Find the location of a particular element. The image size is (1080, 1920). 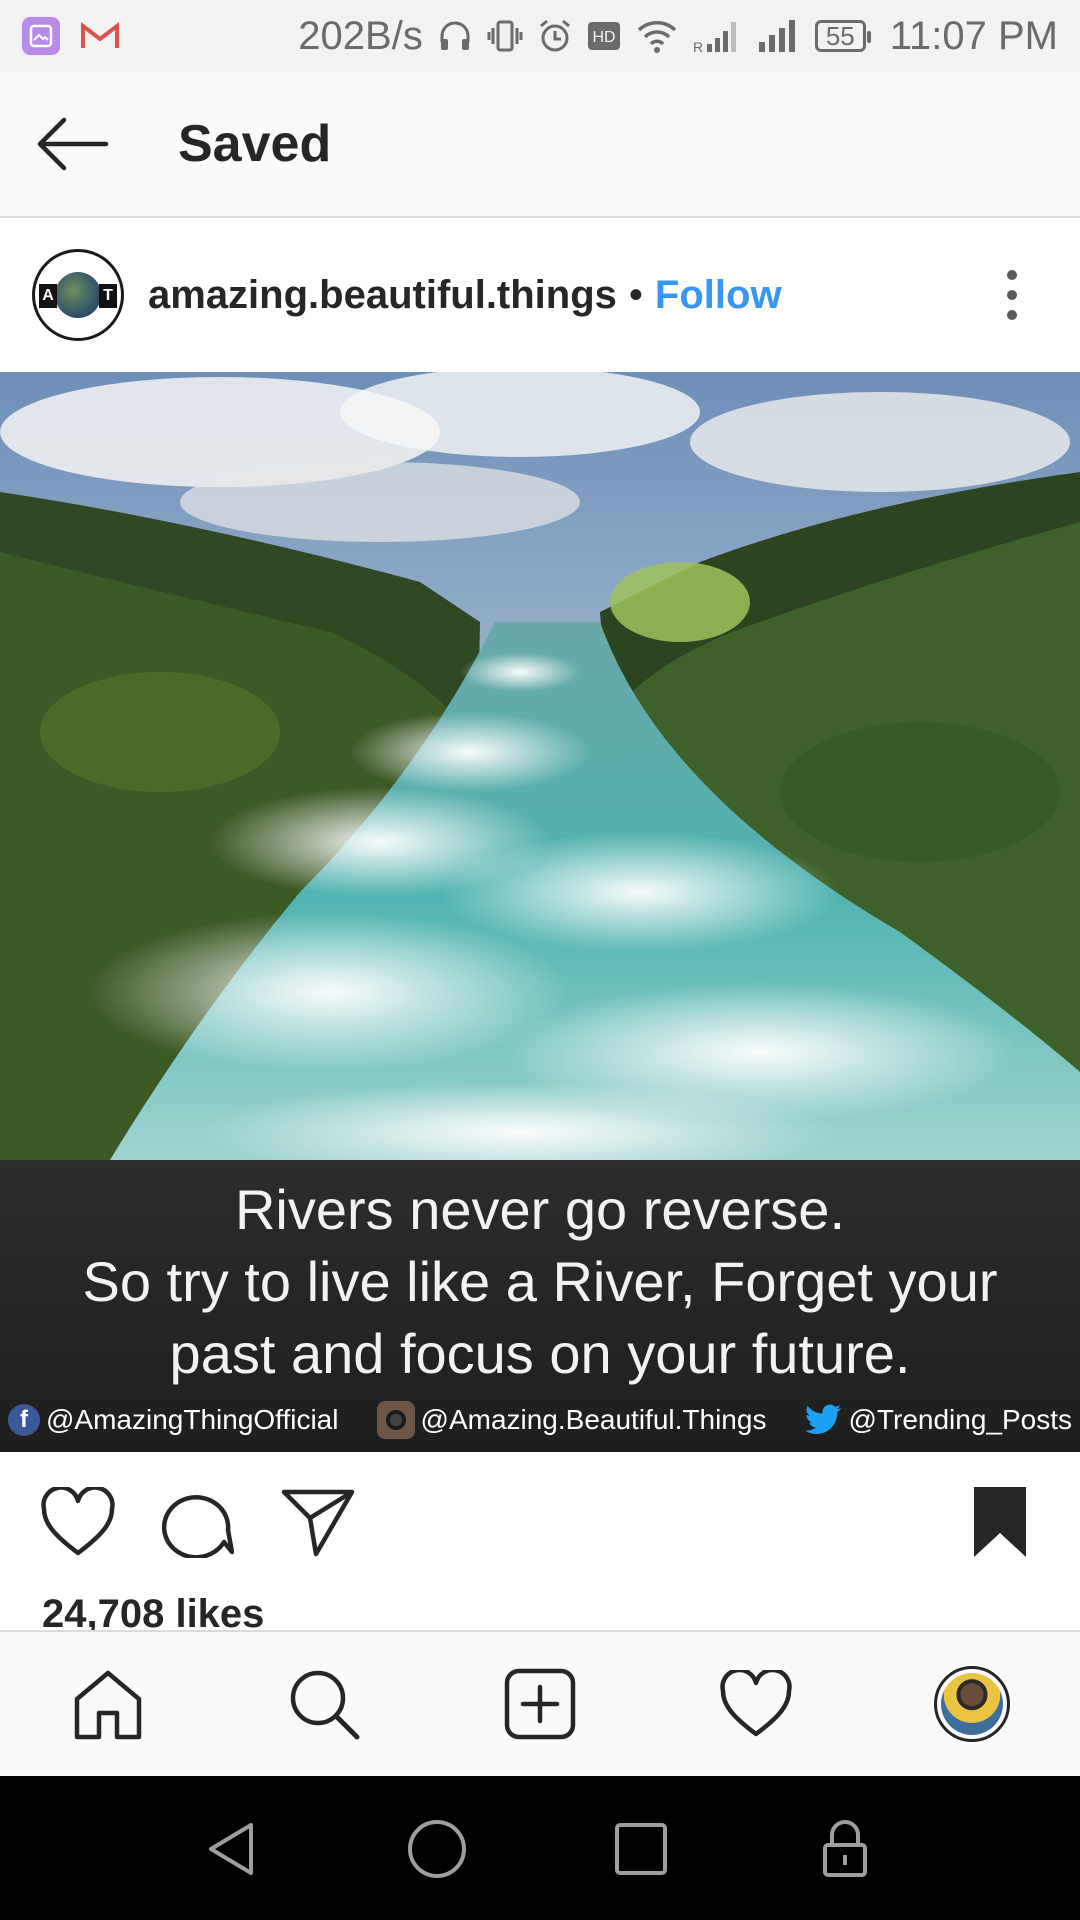

nav-activity is located at coordinates (756, 1704).